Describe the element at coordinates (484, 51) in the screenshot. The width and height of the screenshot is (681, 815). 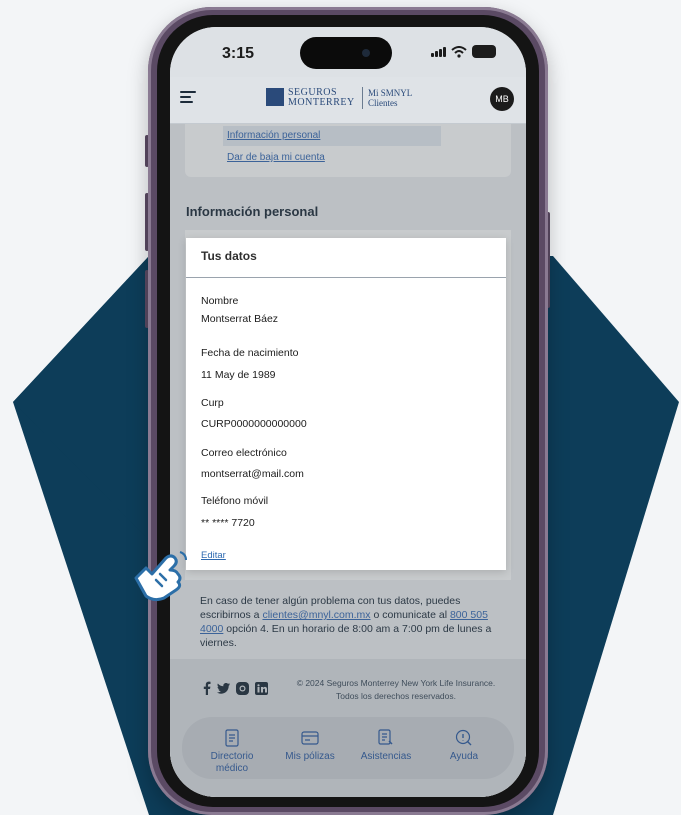
I see `battery-icon` at that location.